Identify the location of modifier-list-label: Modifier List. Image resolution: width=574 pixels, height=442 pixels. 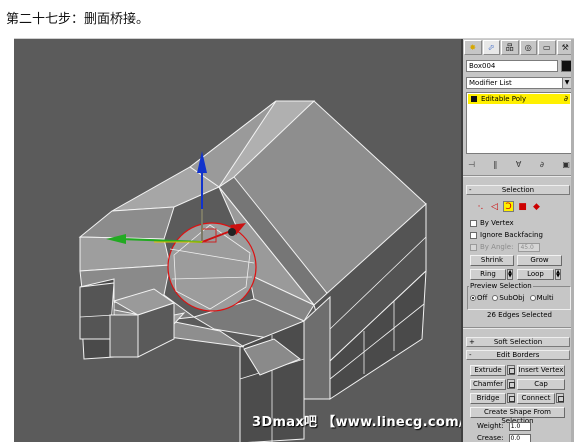
(490, 83).